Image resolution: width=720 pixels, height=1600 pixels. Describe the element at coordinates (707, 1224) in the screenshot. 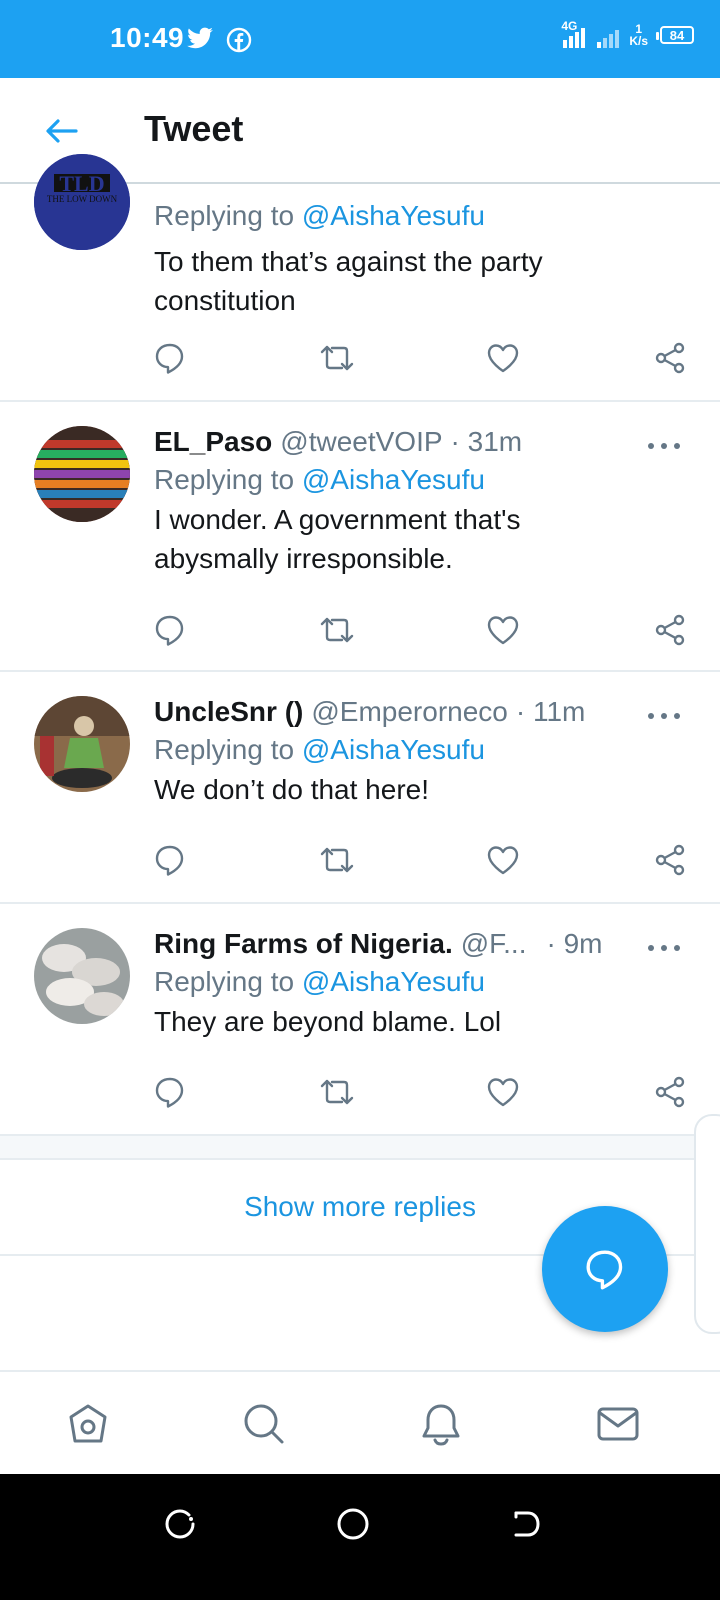

I see `edge-panel-handle` at that location.